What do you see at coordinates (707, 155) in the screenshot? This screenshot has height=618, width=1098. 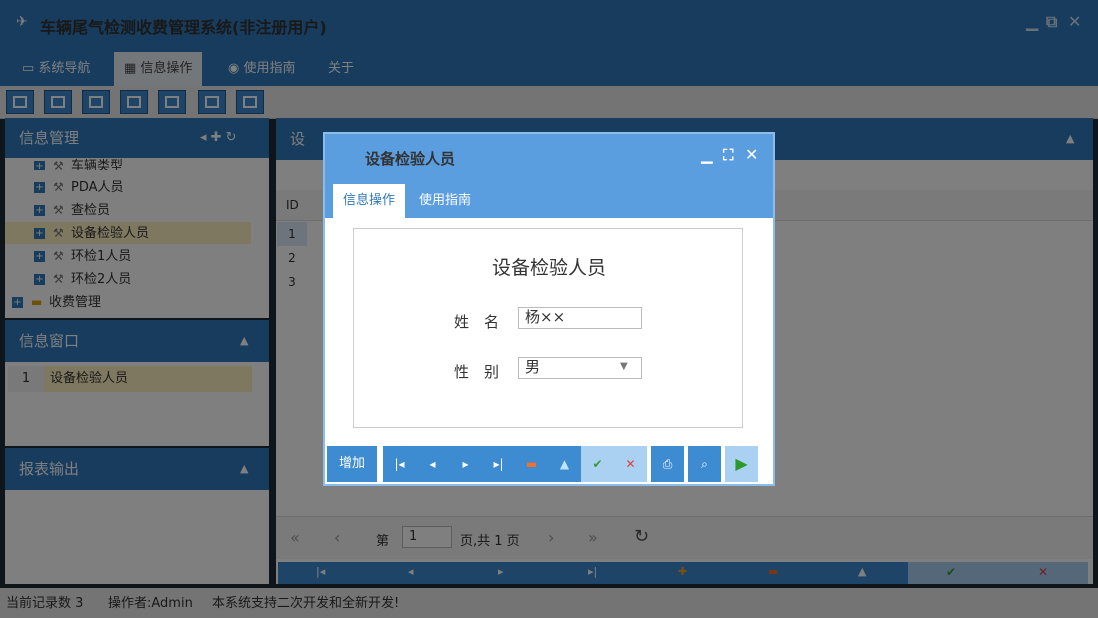 I see `minimize-icon: ▁` at bounding box center [707, 155].